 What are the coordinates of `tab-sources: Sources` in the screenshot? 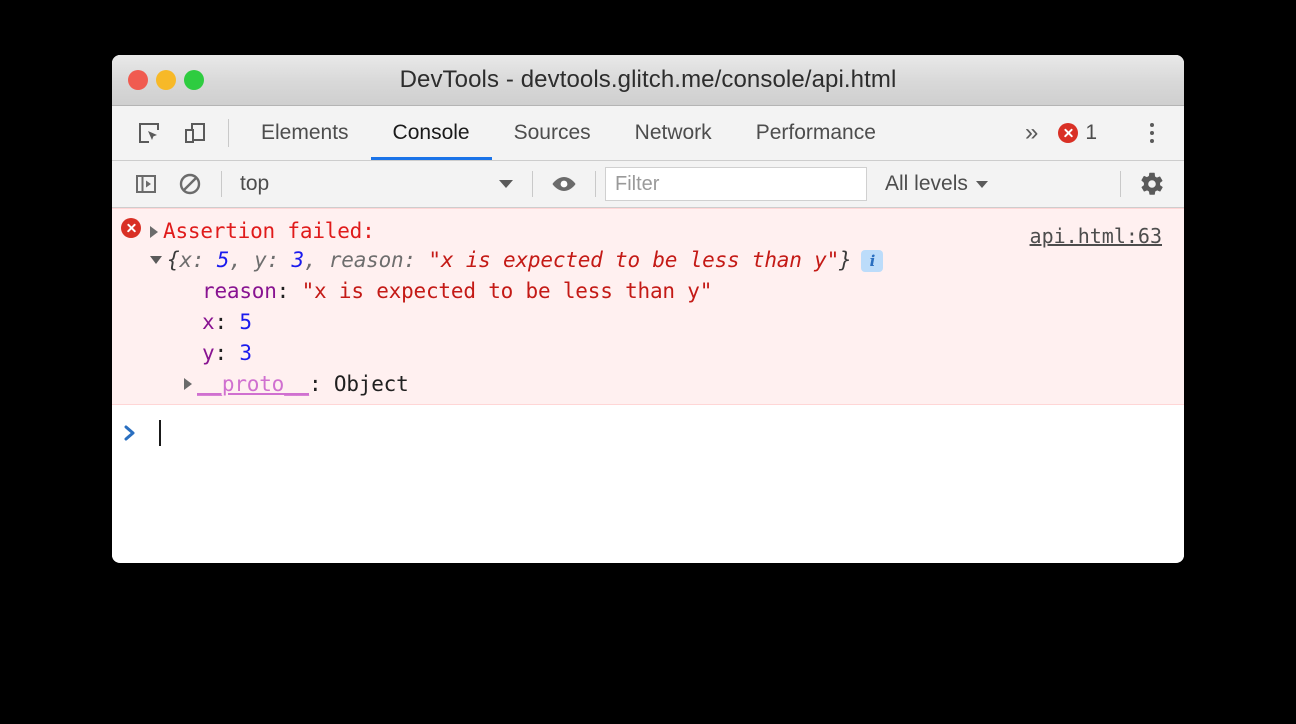 It's located at (552, 133).